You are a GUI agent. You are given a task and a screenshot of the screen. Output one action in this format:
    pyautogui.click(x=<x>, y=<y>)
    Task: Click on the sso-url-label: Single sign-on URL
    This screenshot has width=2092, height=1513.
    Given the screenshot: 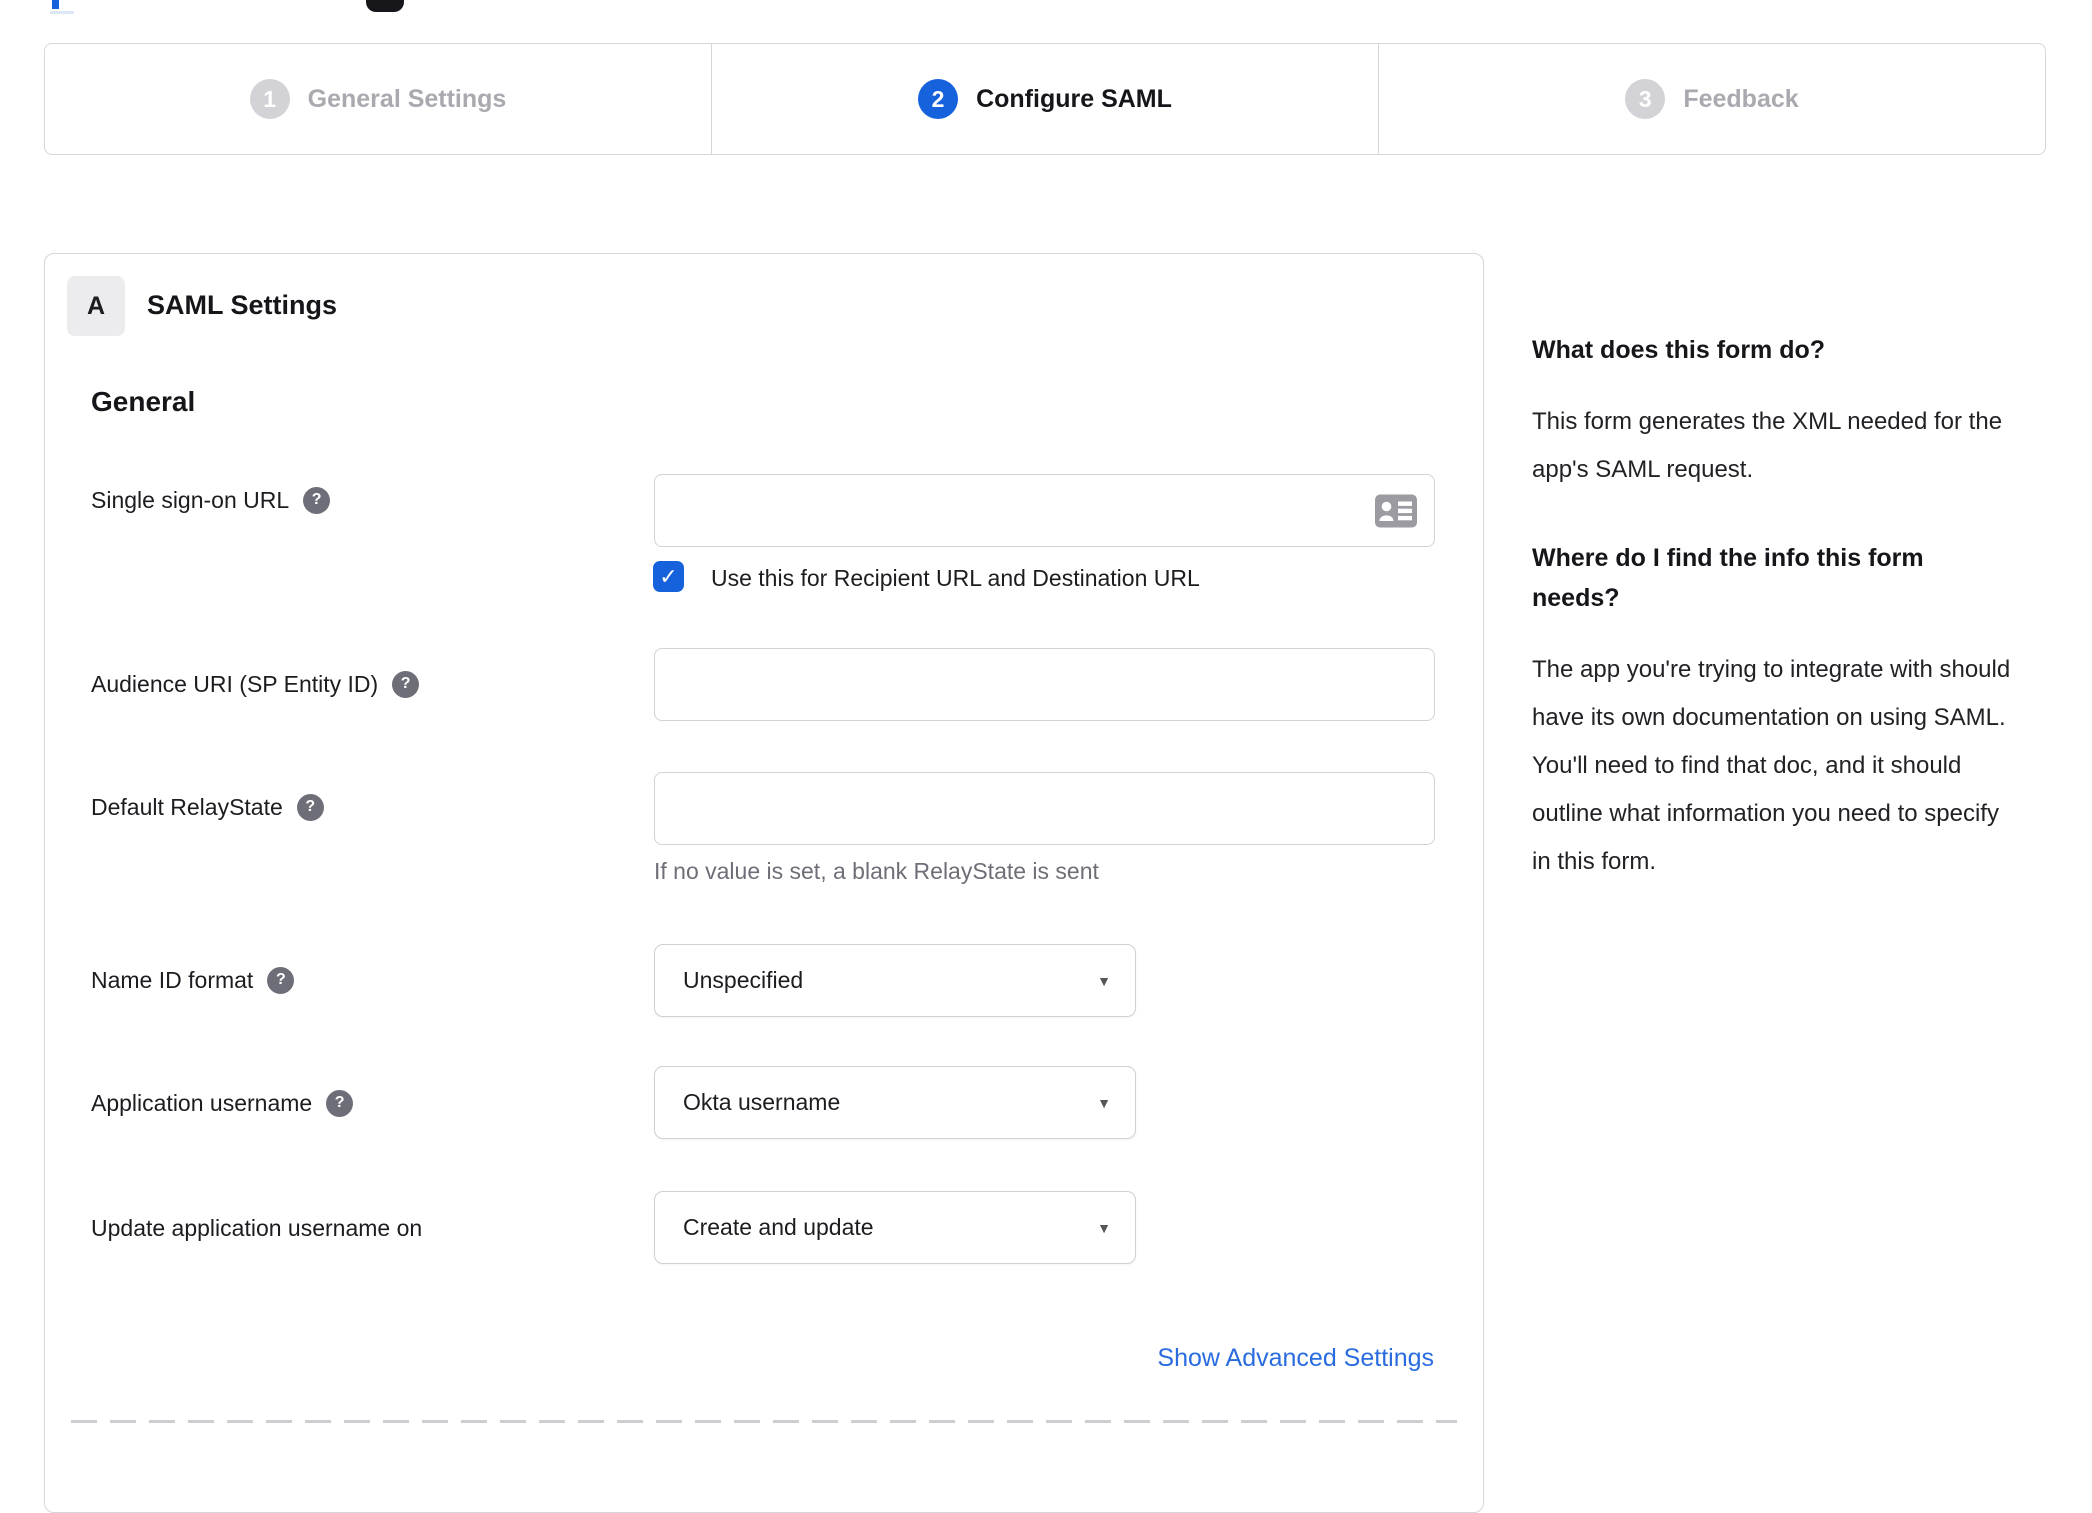 What is the action you would take?
    pyautogui.click(x=190, y=500)
    